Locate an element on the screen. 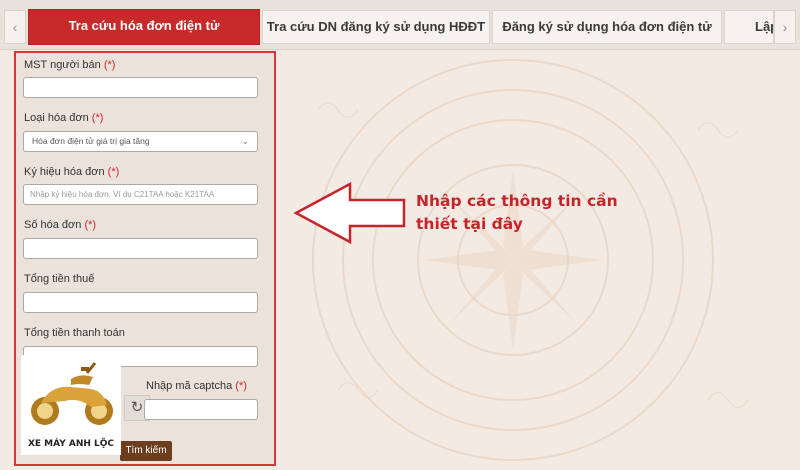 The width and height of the screenshot is (800, 470). invoice-number-label: Số hóa đơn (*) is located at coordinates (60, 225).